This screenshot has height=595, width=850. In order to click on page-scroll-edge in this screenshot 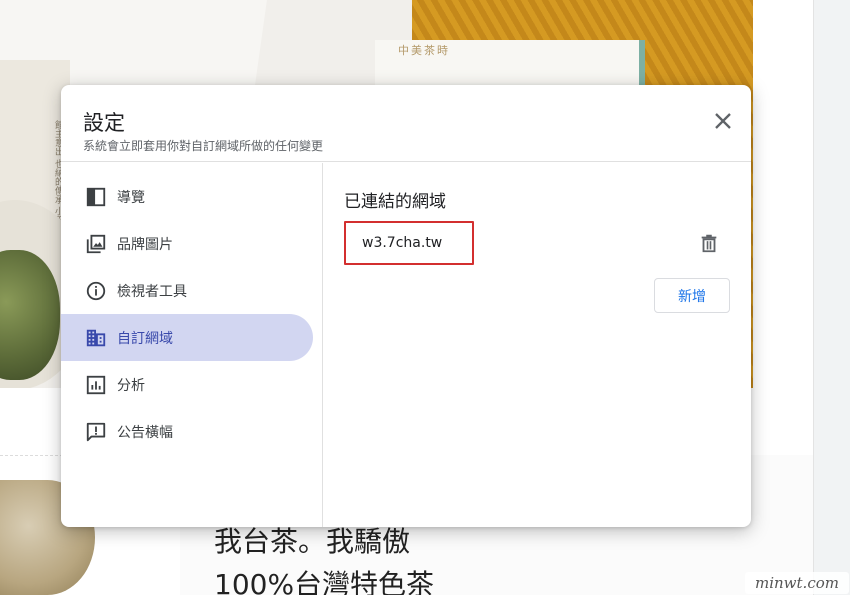, I will do `click(831, 297)`.